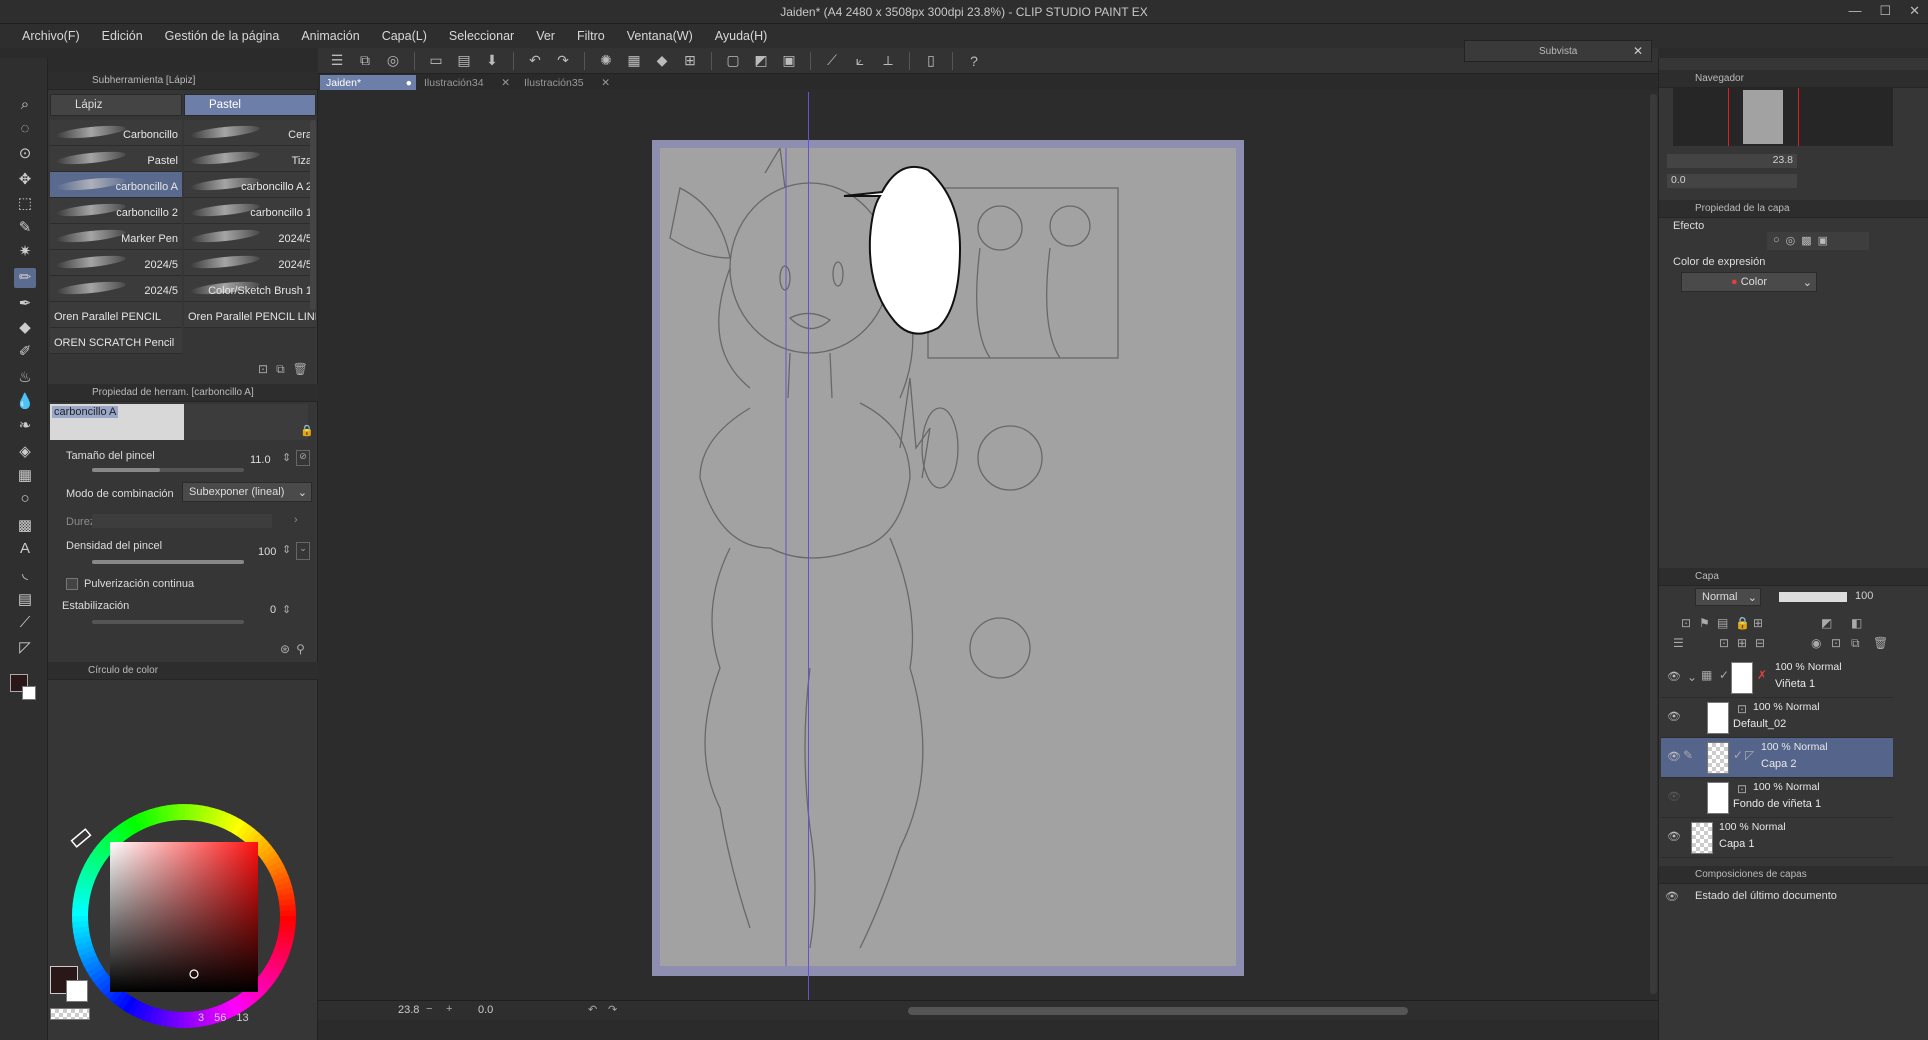 Image resolution: width=1928 pixels, height=1040 pixels. What do you see at coordinates (72, 584) in the screenshot?
I see `continuous-spray-checkbox` at bounding box center [72, 584].